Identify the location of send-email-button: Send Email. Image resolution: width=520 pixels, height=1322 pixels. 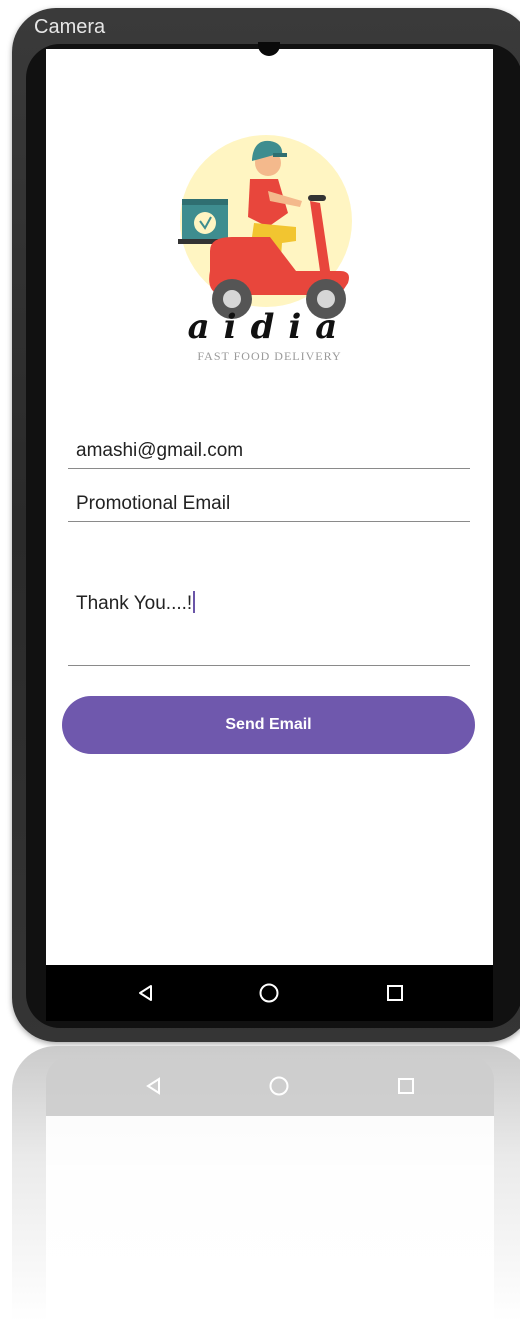
(268, 725).